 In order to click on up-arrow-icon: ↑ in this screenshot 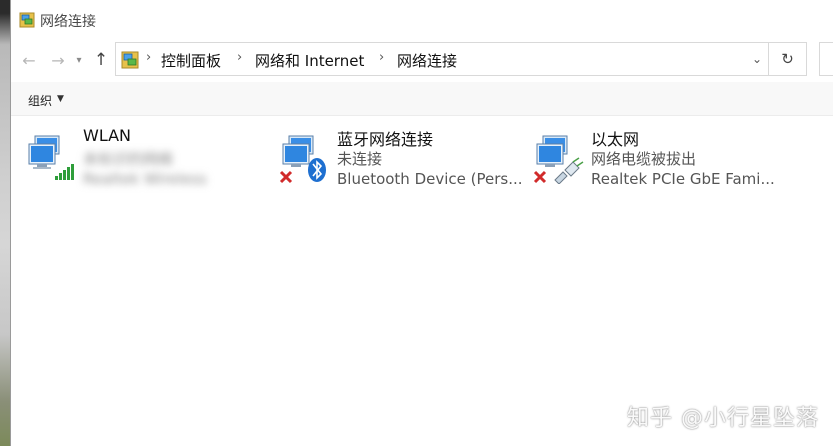, I will do `click(101, 60)`.